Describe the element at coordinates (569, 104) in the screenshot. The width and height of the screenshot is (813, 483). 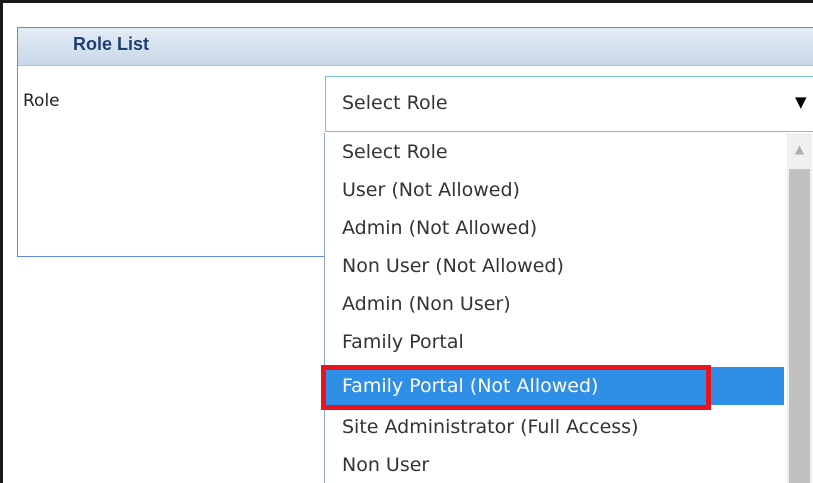
I see `role-select: Select Role ▼` at that location.